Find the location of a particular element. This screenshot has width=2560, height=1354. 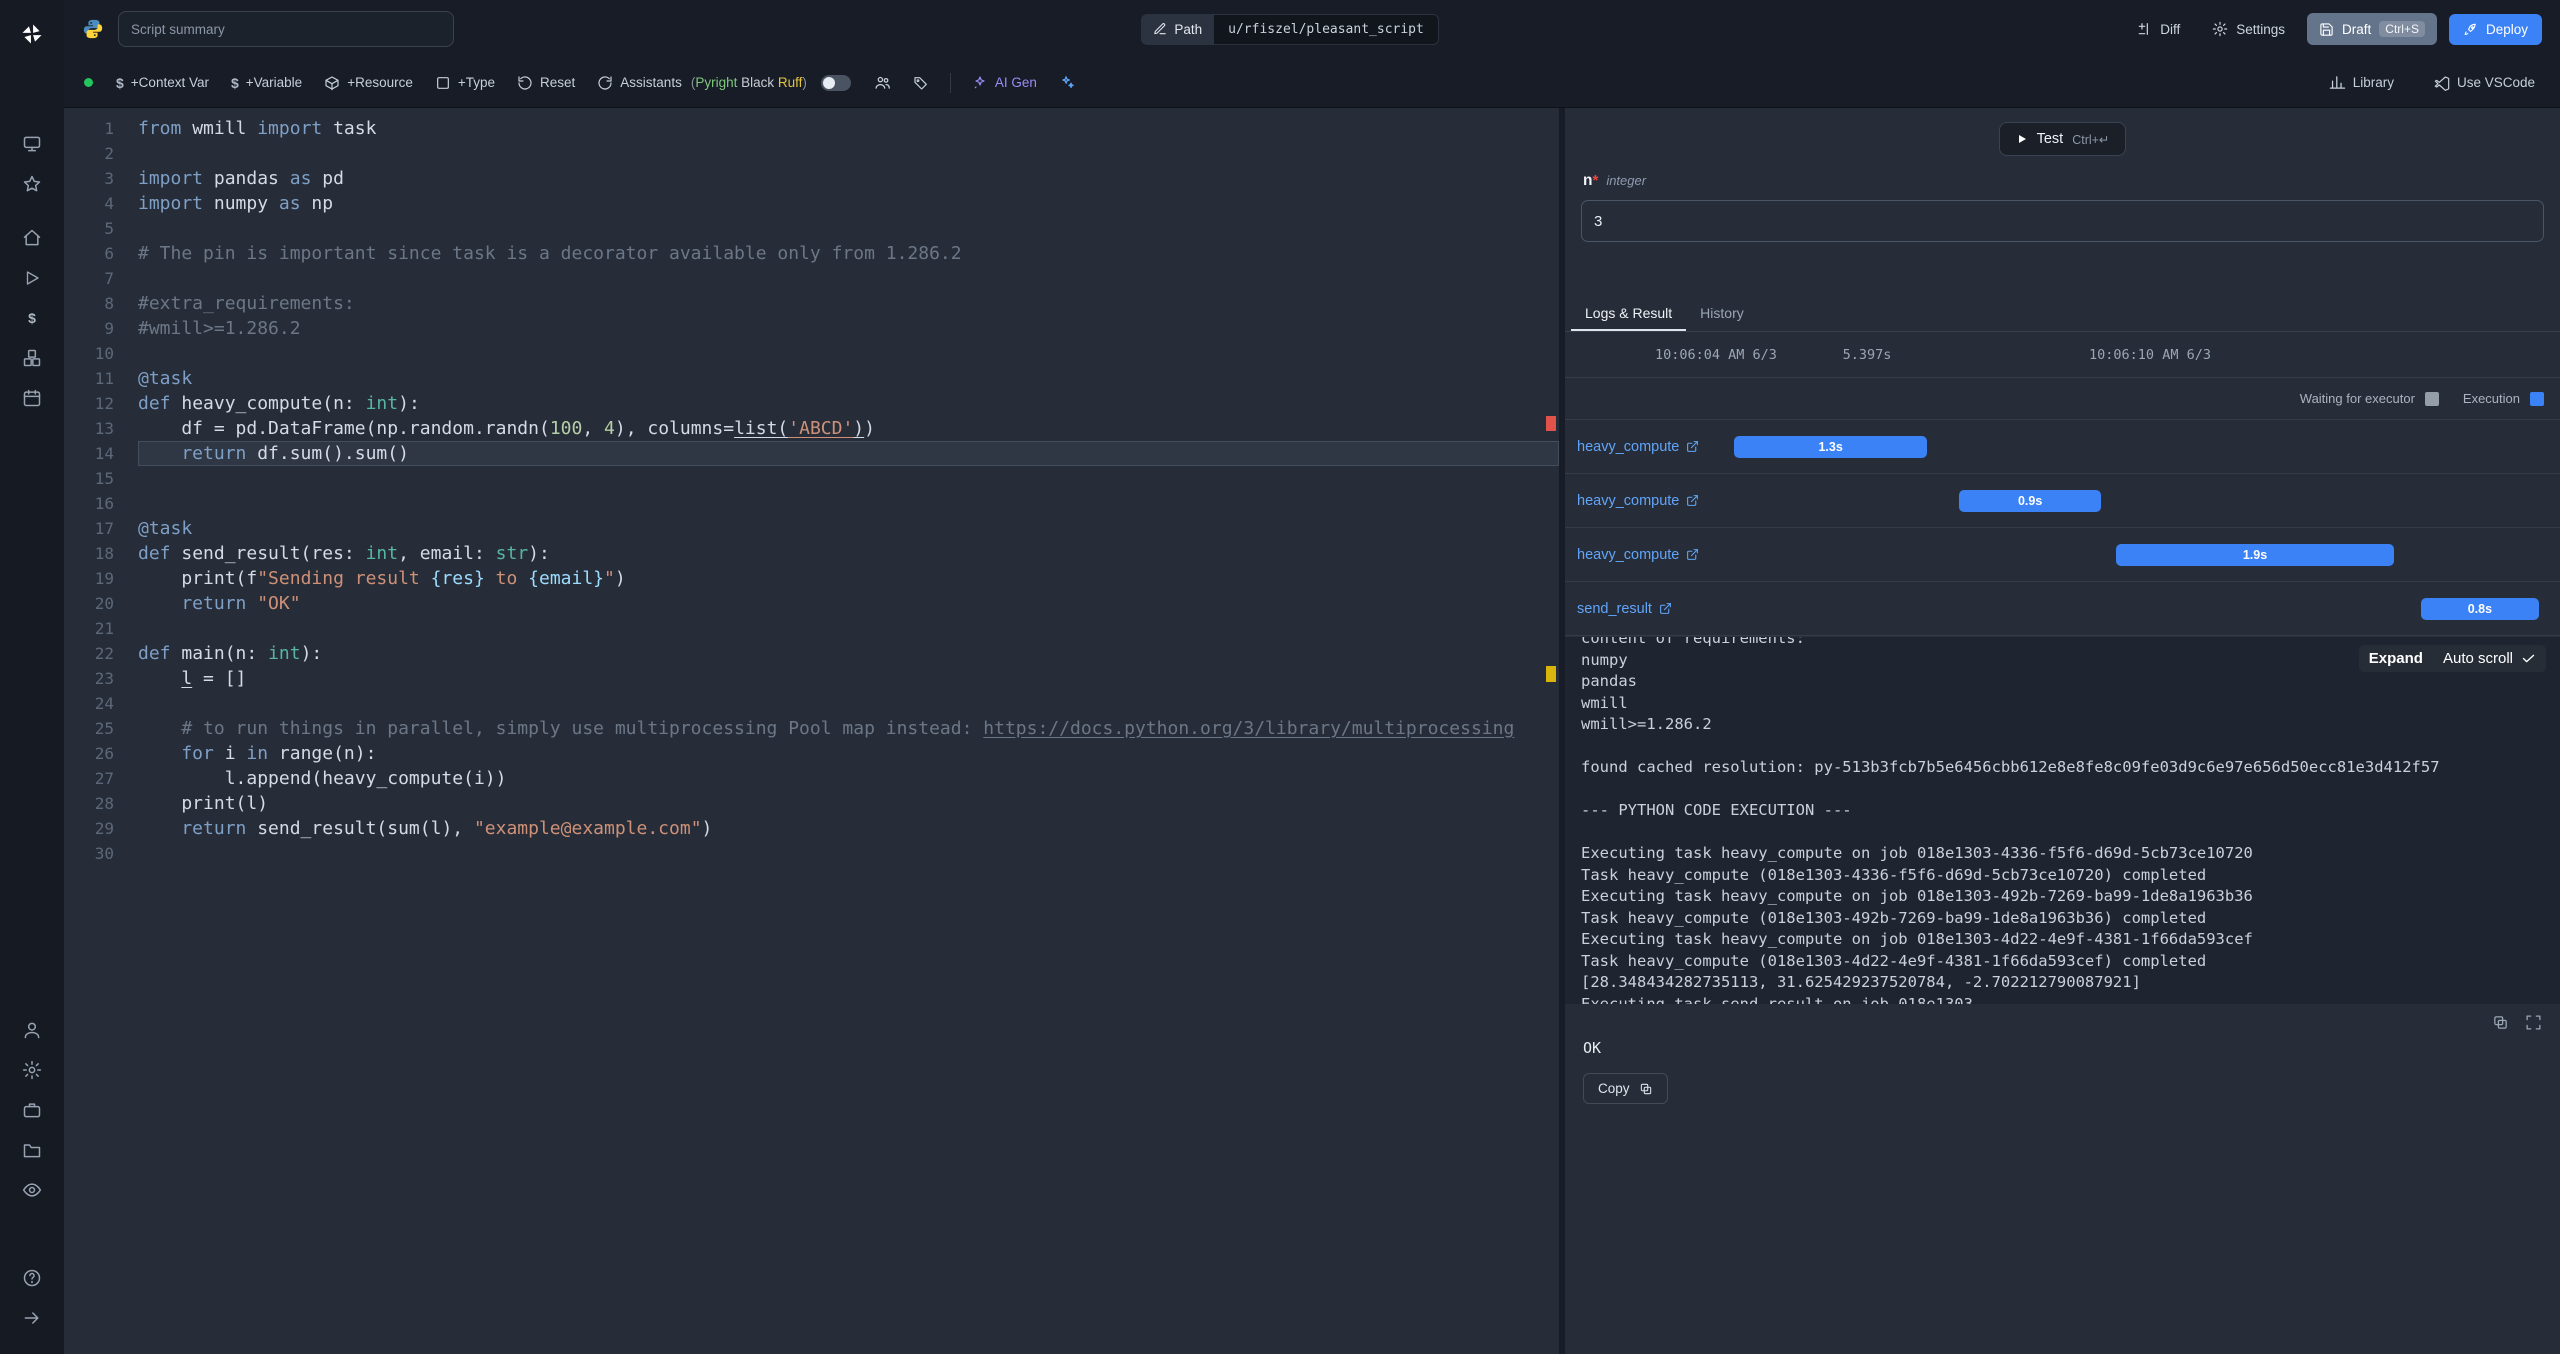

sidebar-item-settings is located at coordinates (32, 1070).